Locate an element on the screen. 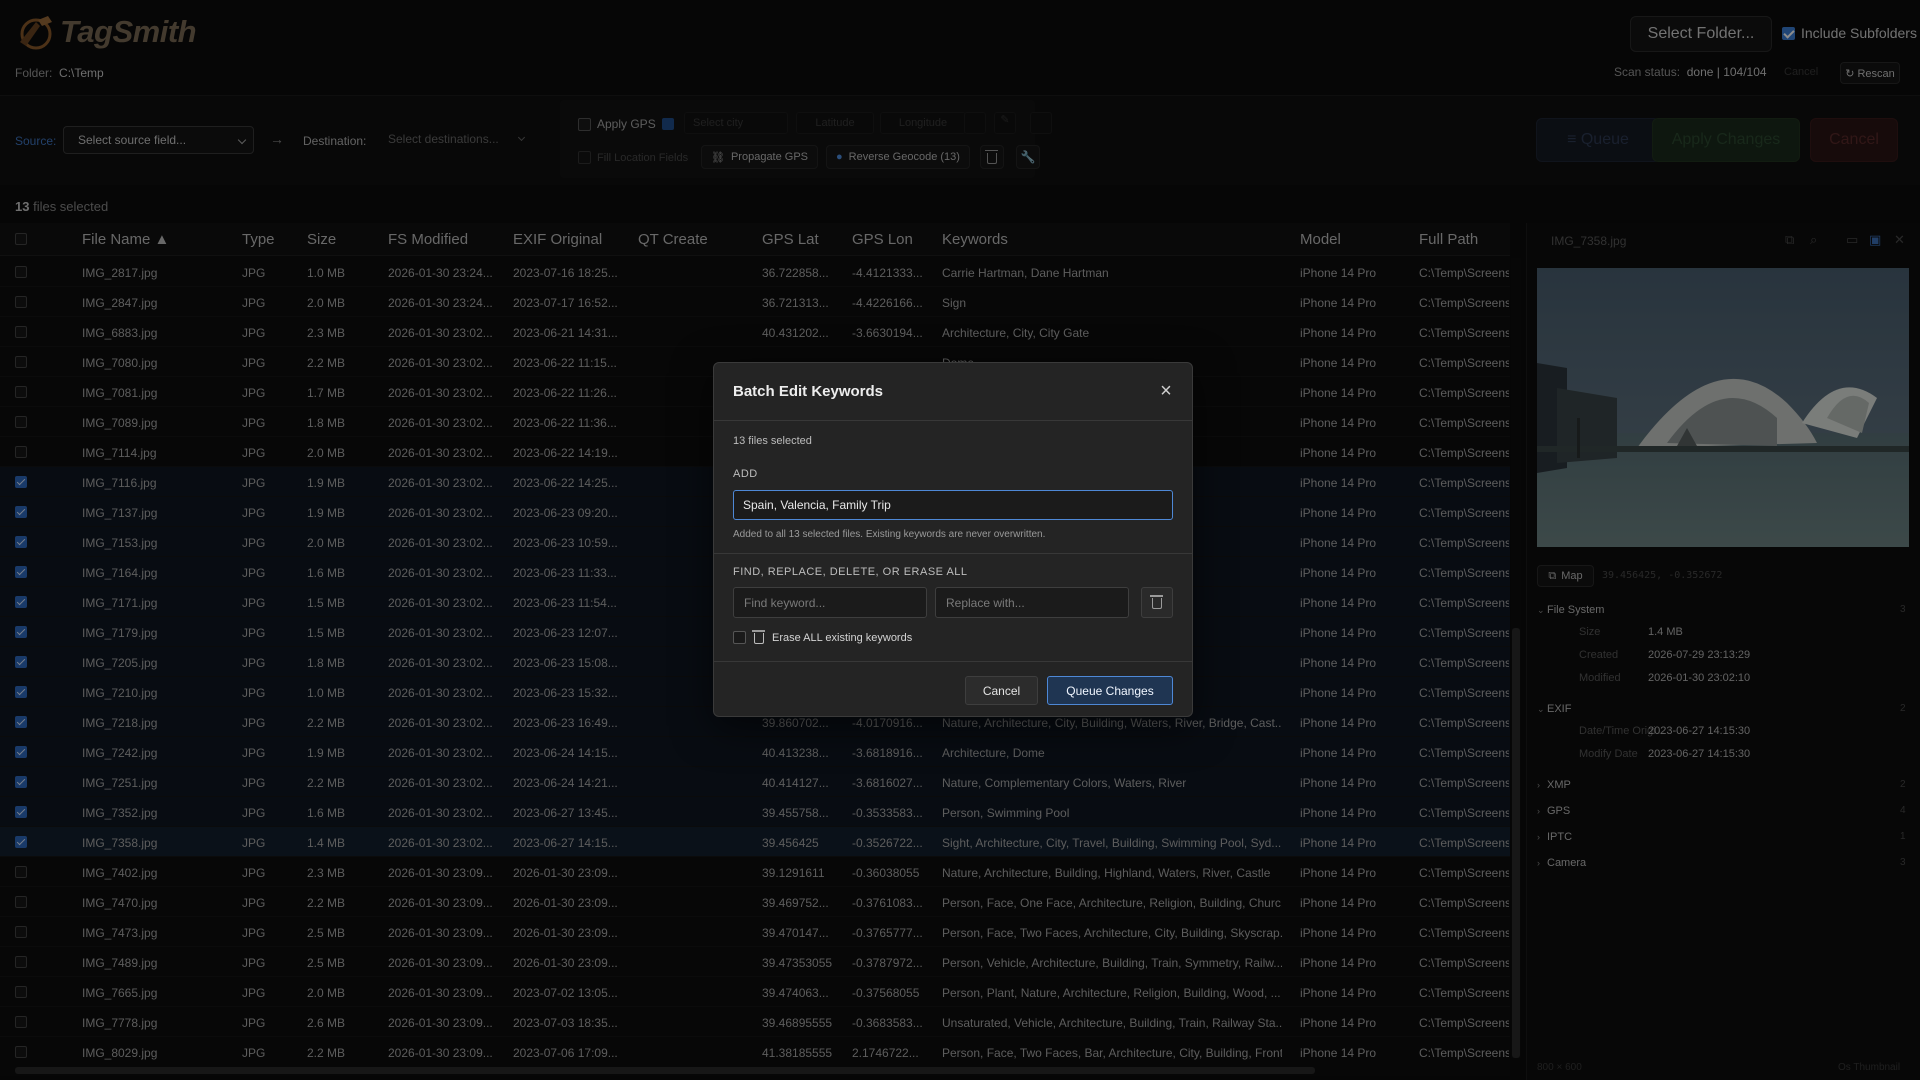 This screenshot has width=1920, height=1080. find-replace-heading: FIND, REPLACE, DELETE, OR ERASE ALL is located at coordinates (850, 572).